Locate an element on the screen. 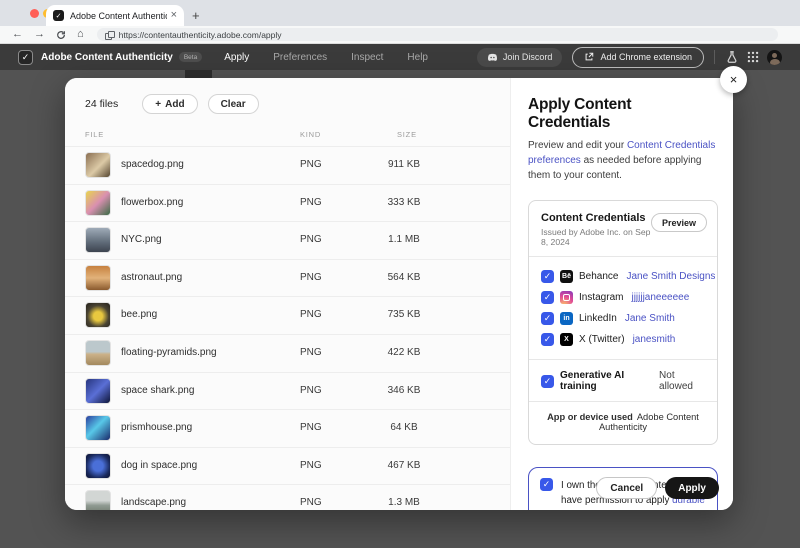 Image resolution: width=800 pixels, height=548 pixels. file-row: space shark.png PNG 346 KB is located at coordinates (287, 390).